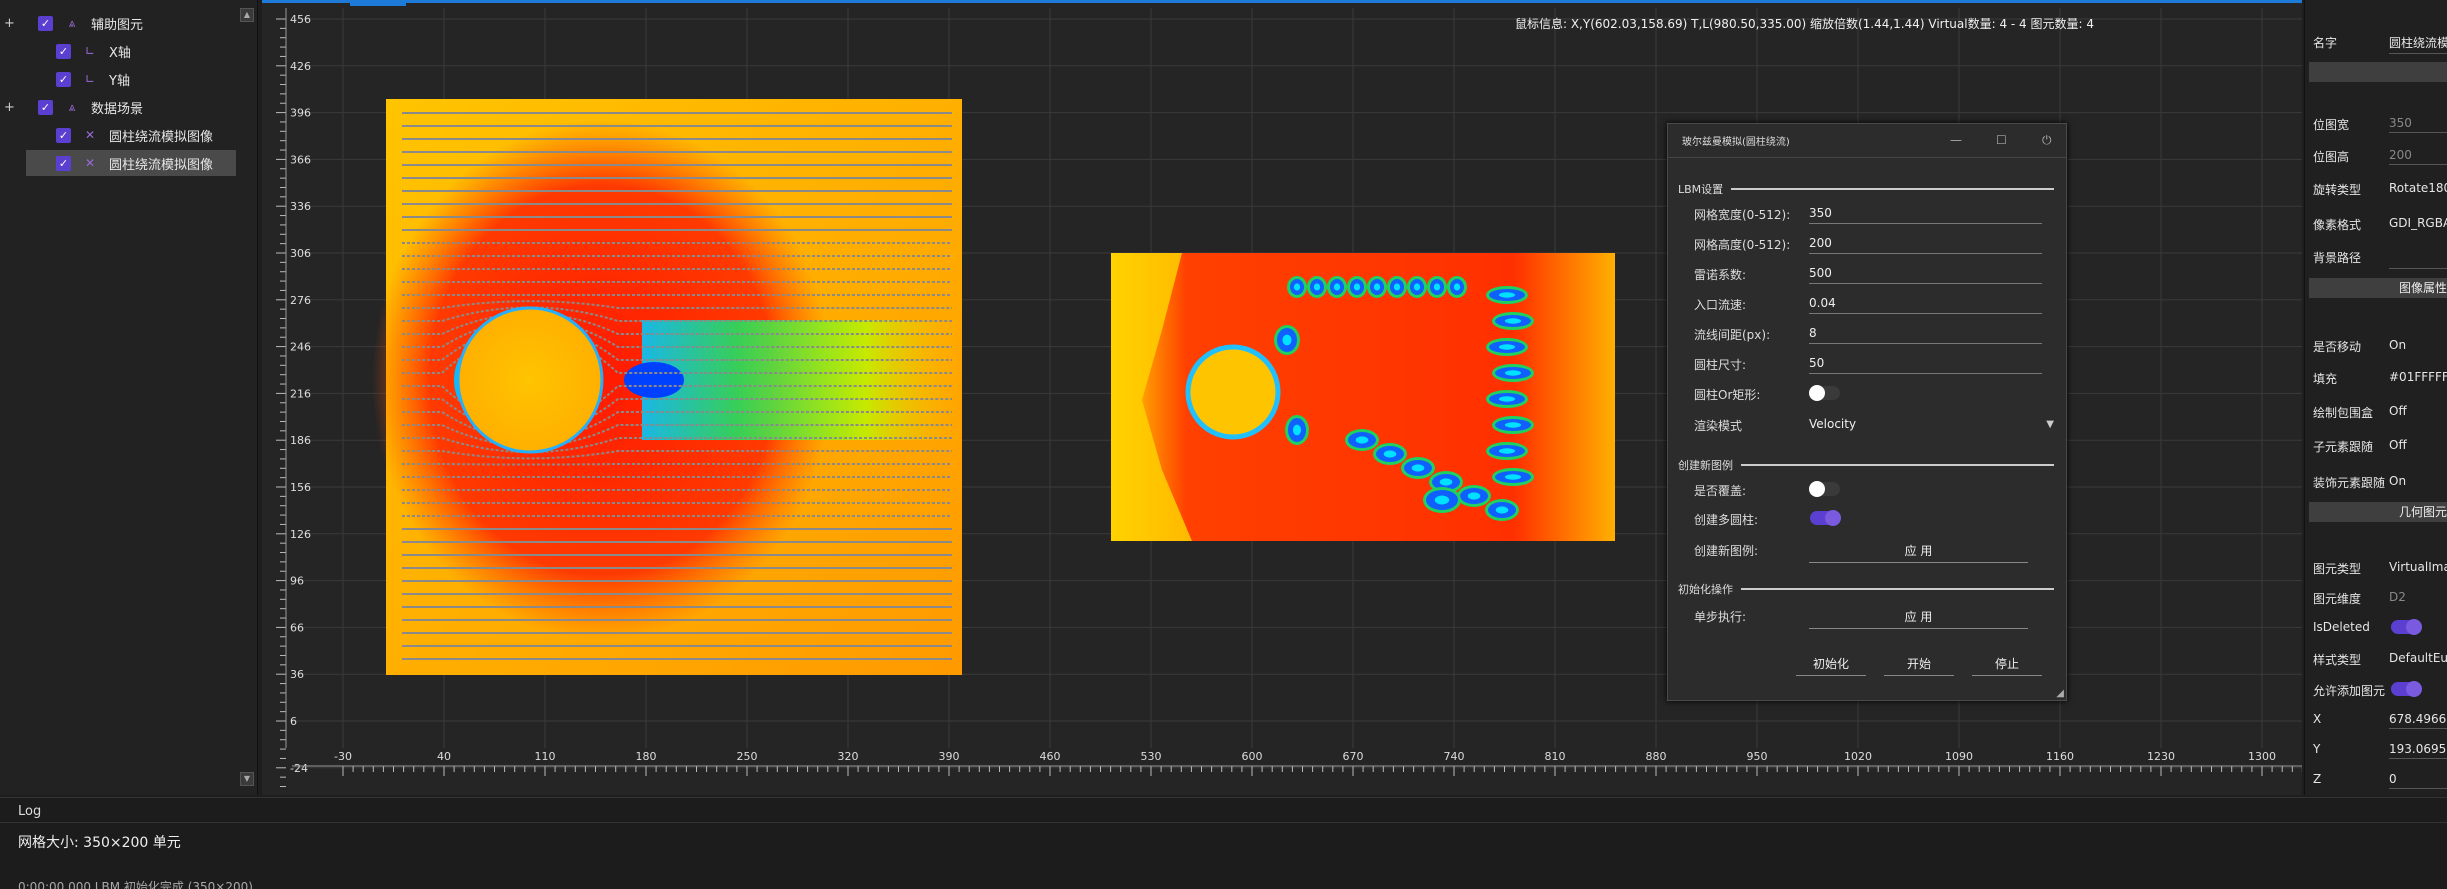 The width and height of the screenshot is (2447, 889). I want to click on scene-tree: ▲ ▼ + ✓ ⩓ 辅助图元 ✓ ∟ X轴 ✓ ∟ Y轴 + ✓ ⩓ 数据场景, so click(129, 397).